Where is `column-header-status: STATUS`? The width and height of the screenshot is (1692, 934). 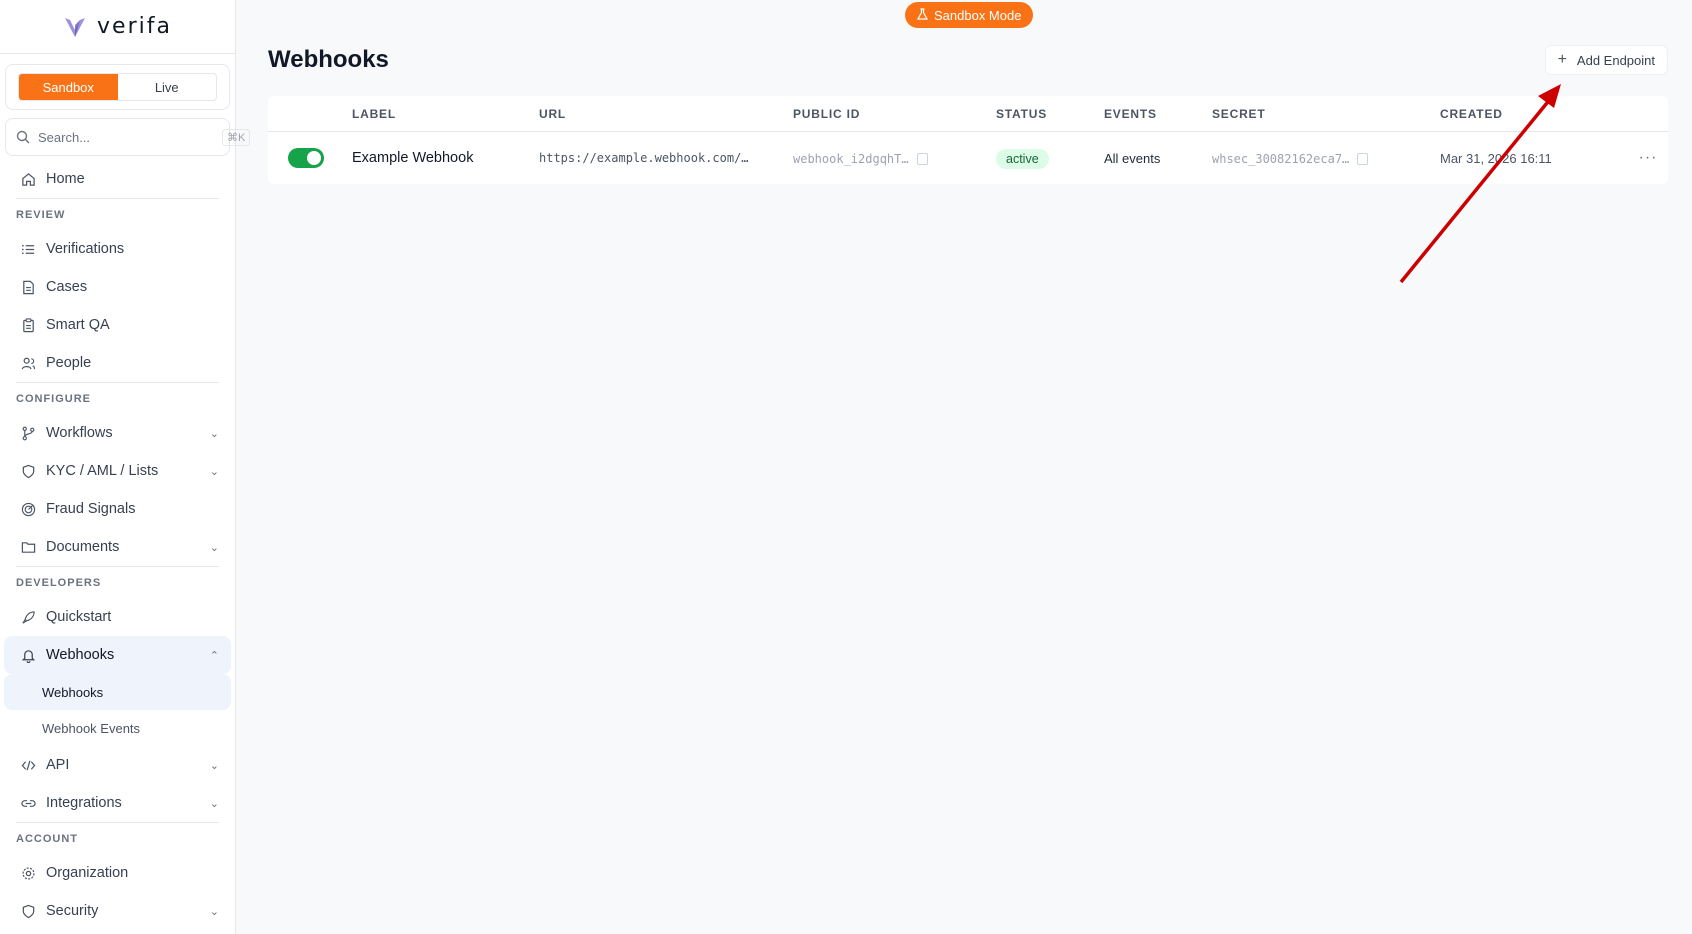 column-header-status: STATUS is located at coordinates (1022, 113).